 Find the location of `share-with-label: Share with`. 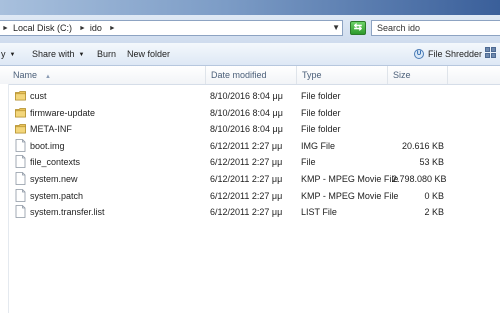

share-with-label: Share with is located at coordinates (53, 54).